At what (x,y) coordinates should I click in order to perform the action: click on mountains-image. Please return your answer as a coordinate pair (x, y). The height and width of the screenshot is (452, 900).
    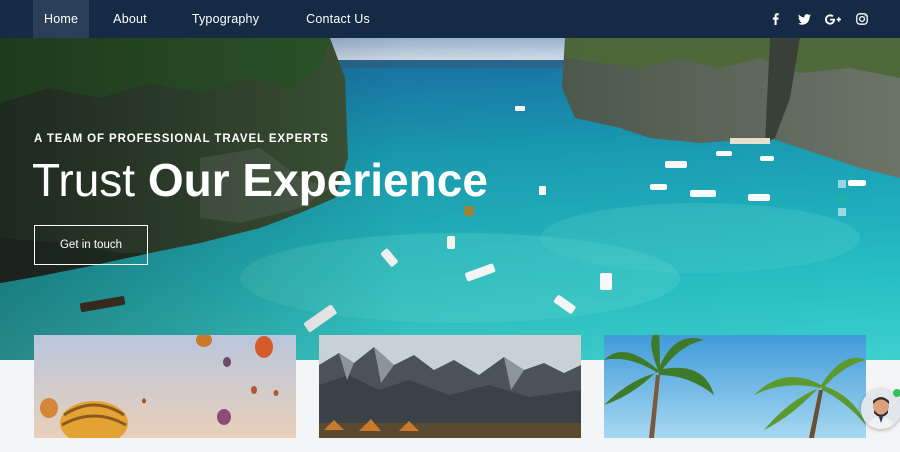
    Looking at the image, I should click on (450, 386).